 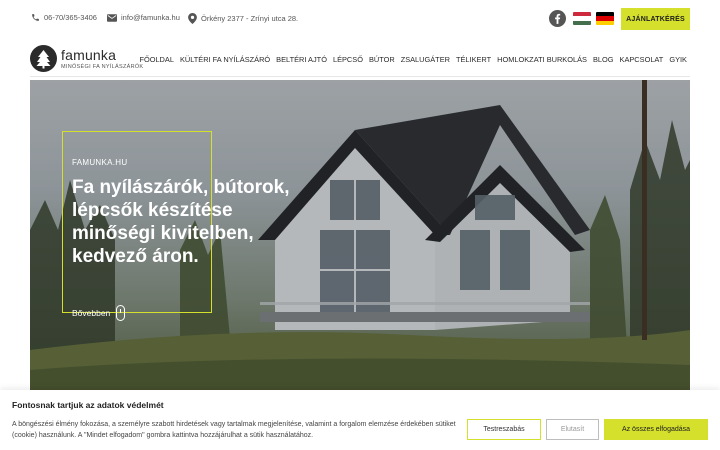 I want to click on facebook-icon, so click(x=557, y=18).